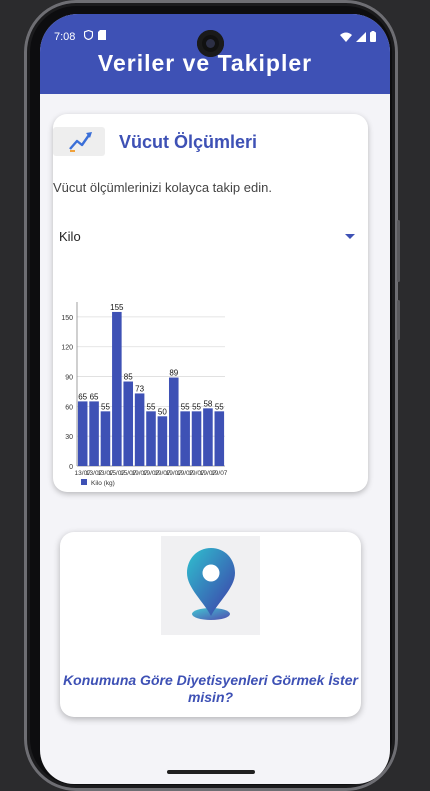 Image resolution: width=430 pixels, height=791 pixels. I want to click on battery-icon, so click(373, 36).